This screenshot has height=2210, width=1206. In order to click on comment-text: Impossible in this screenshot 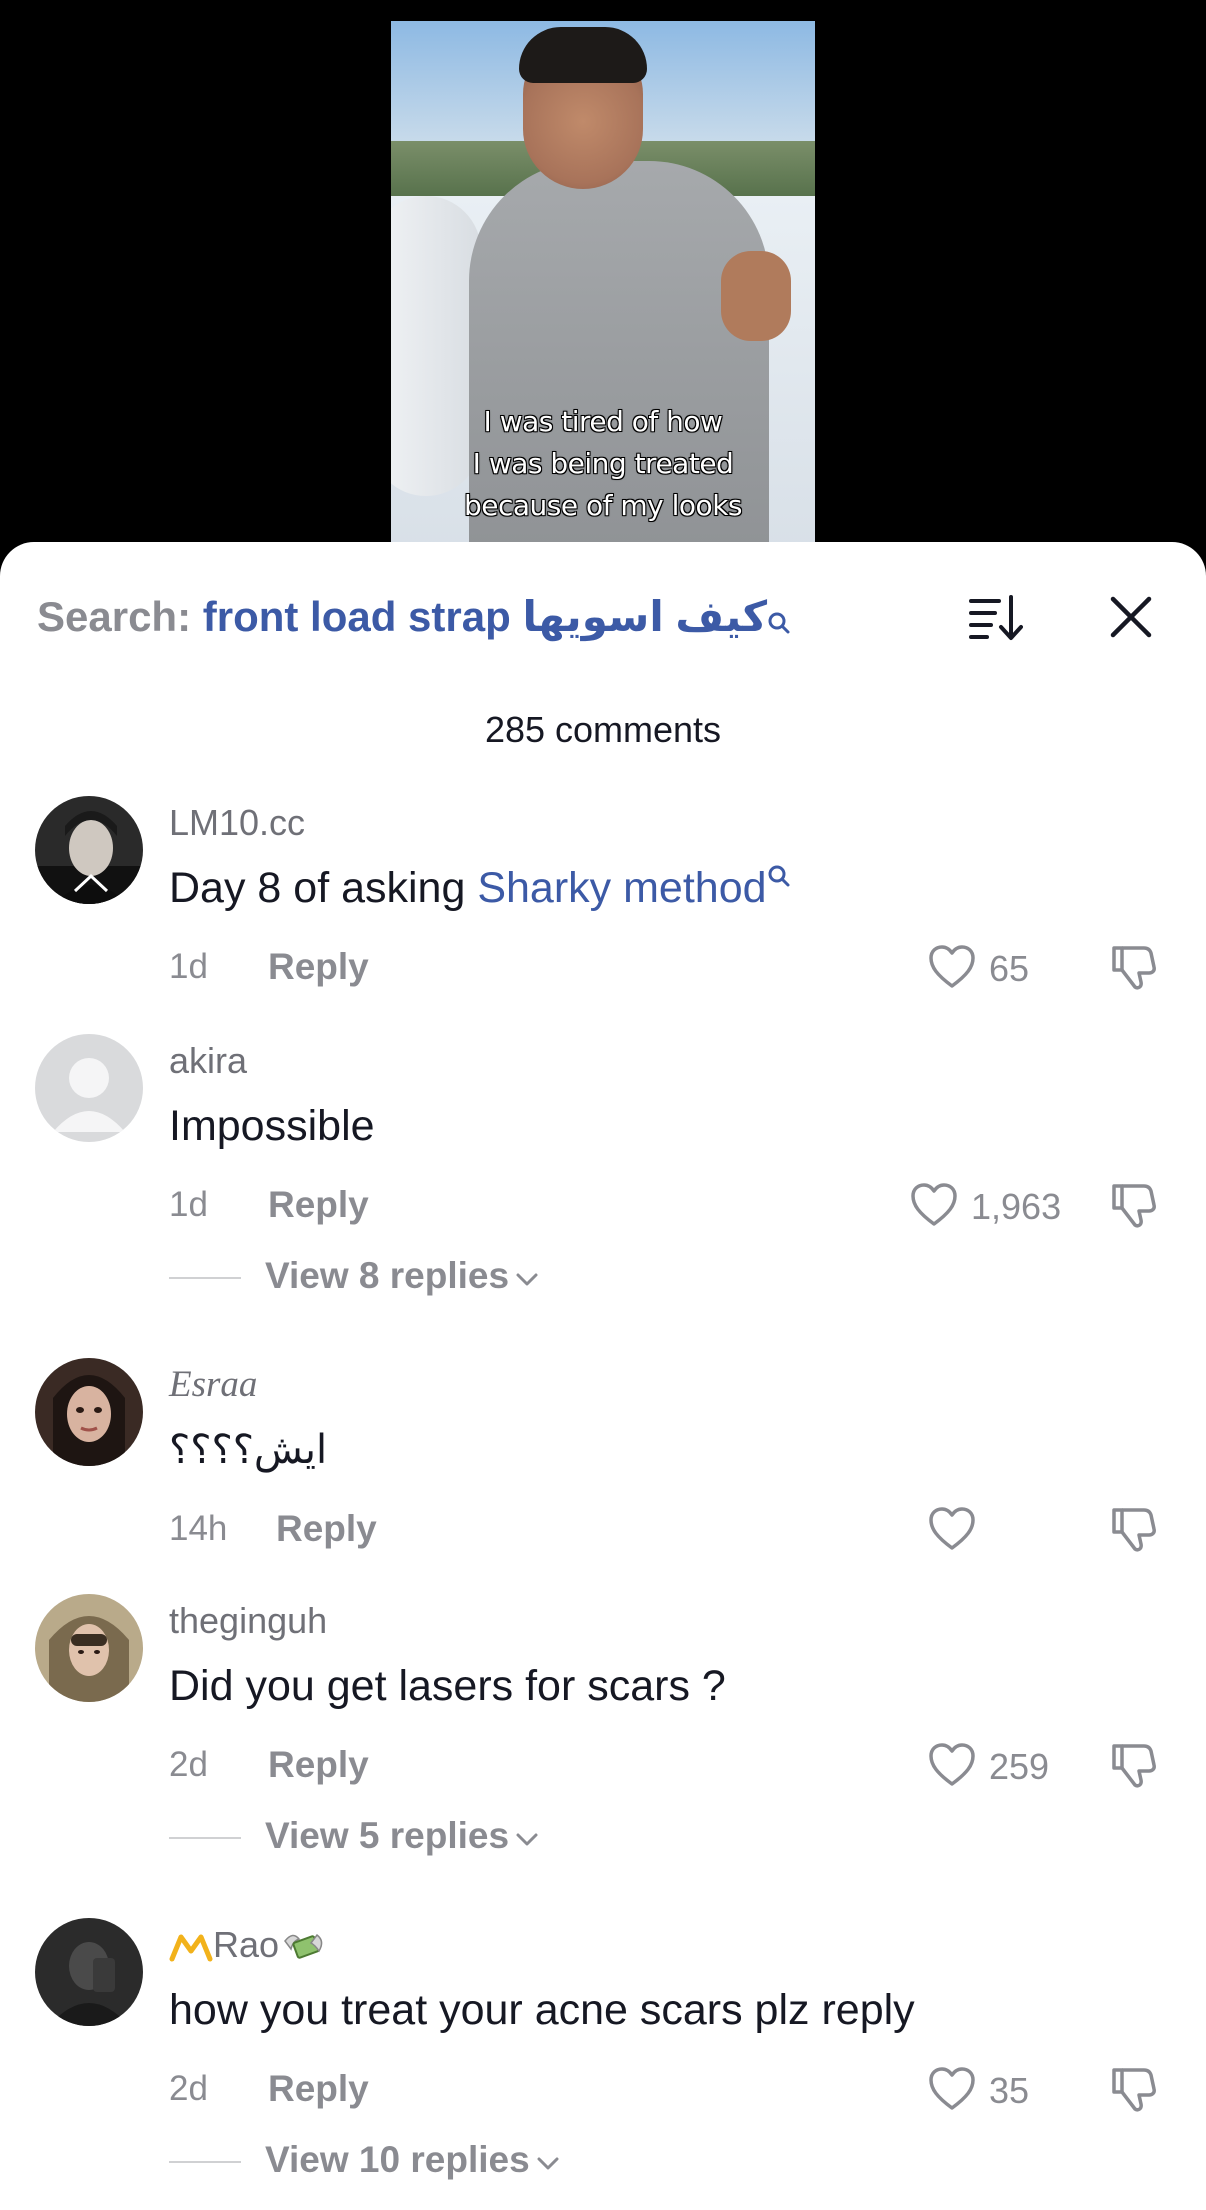, I will do `click(272, 1126)`.